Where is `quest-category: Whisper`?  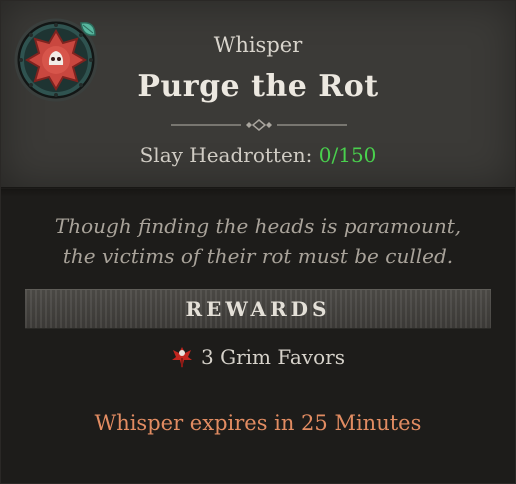 quest-category: Whisper is located at coordinates (258, 45).